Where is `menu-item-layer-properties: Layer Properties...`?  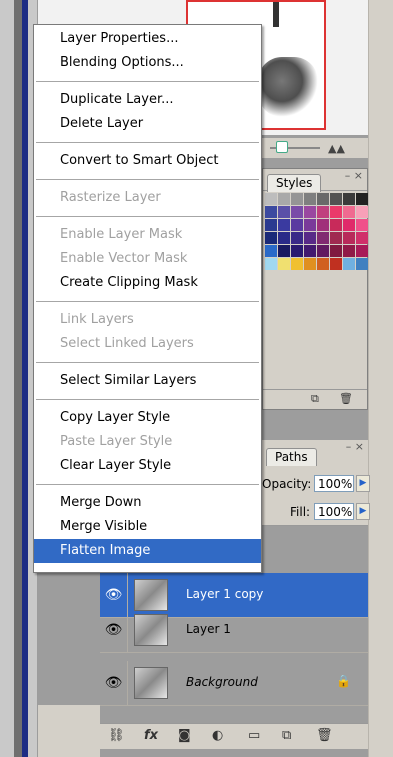
menu-item-layer-properties: Layer Properties... is located at coordinates (147, 39).